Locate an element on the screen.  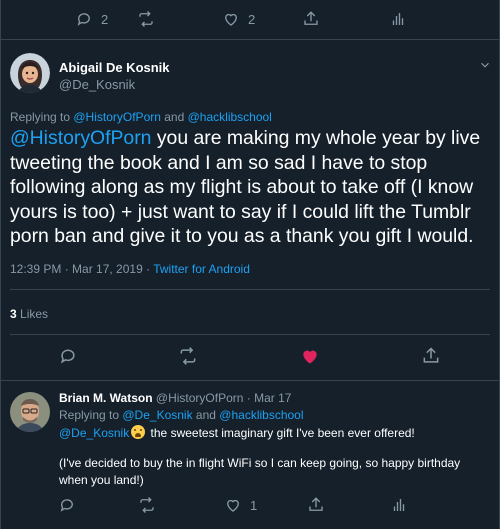
reply-retweet-action is located at coordinates (147, 505).